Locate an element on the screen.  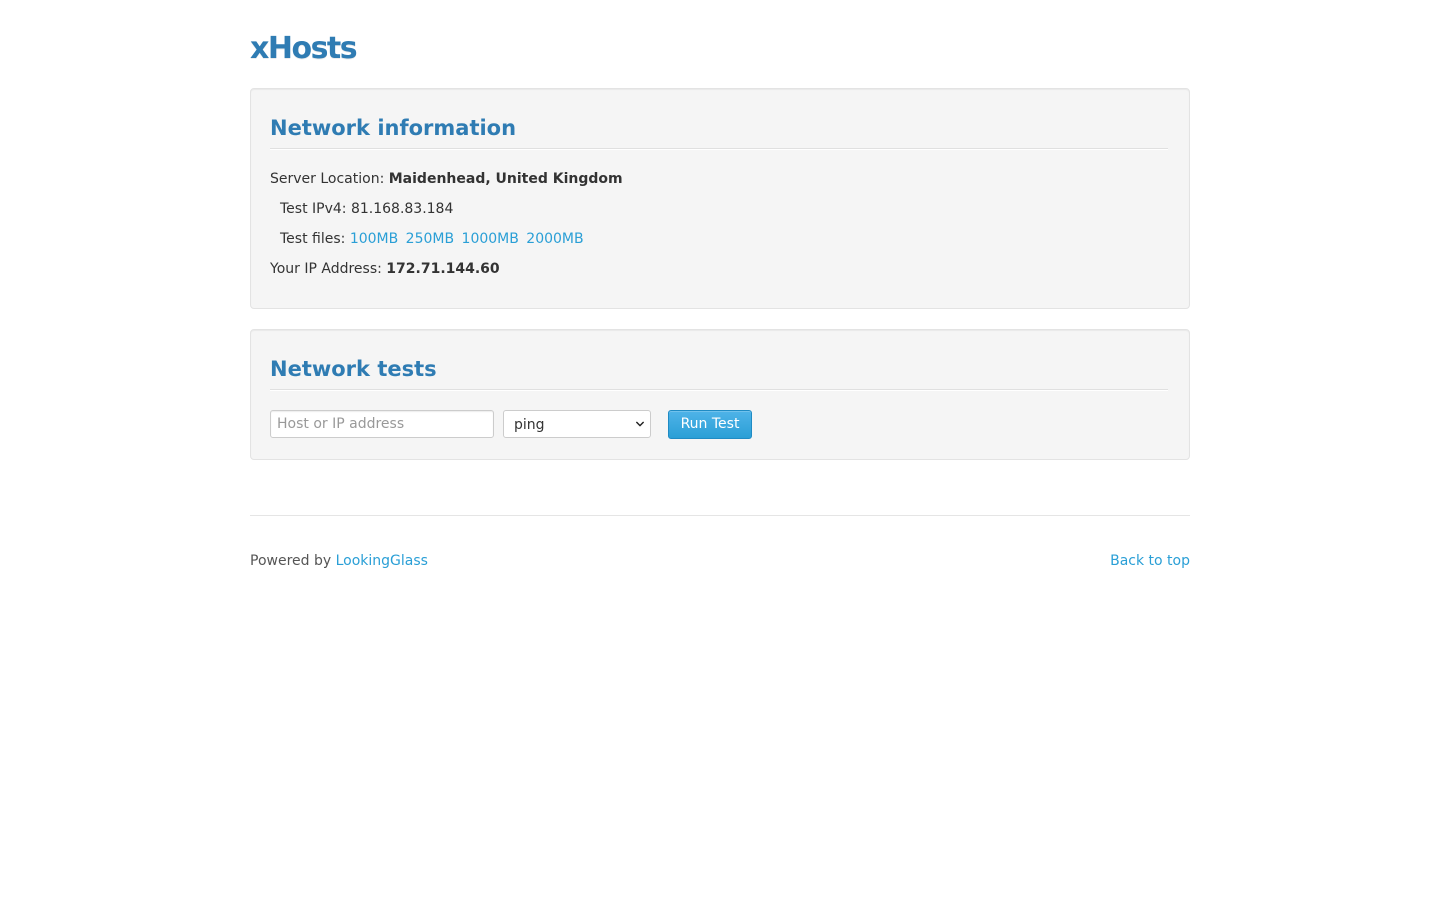
test-method-selected-value: ping is located at coordinates (529, 425).